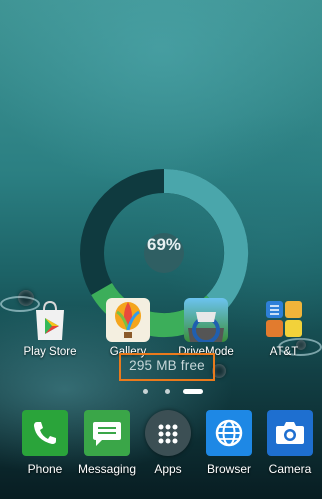  I want to click on page-indicator, so click(161, 391).